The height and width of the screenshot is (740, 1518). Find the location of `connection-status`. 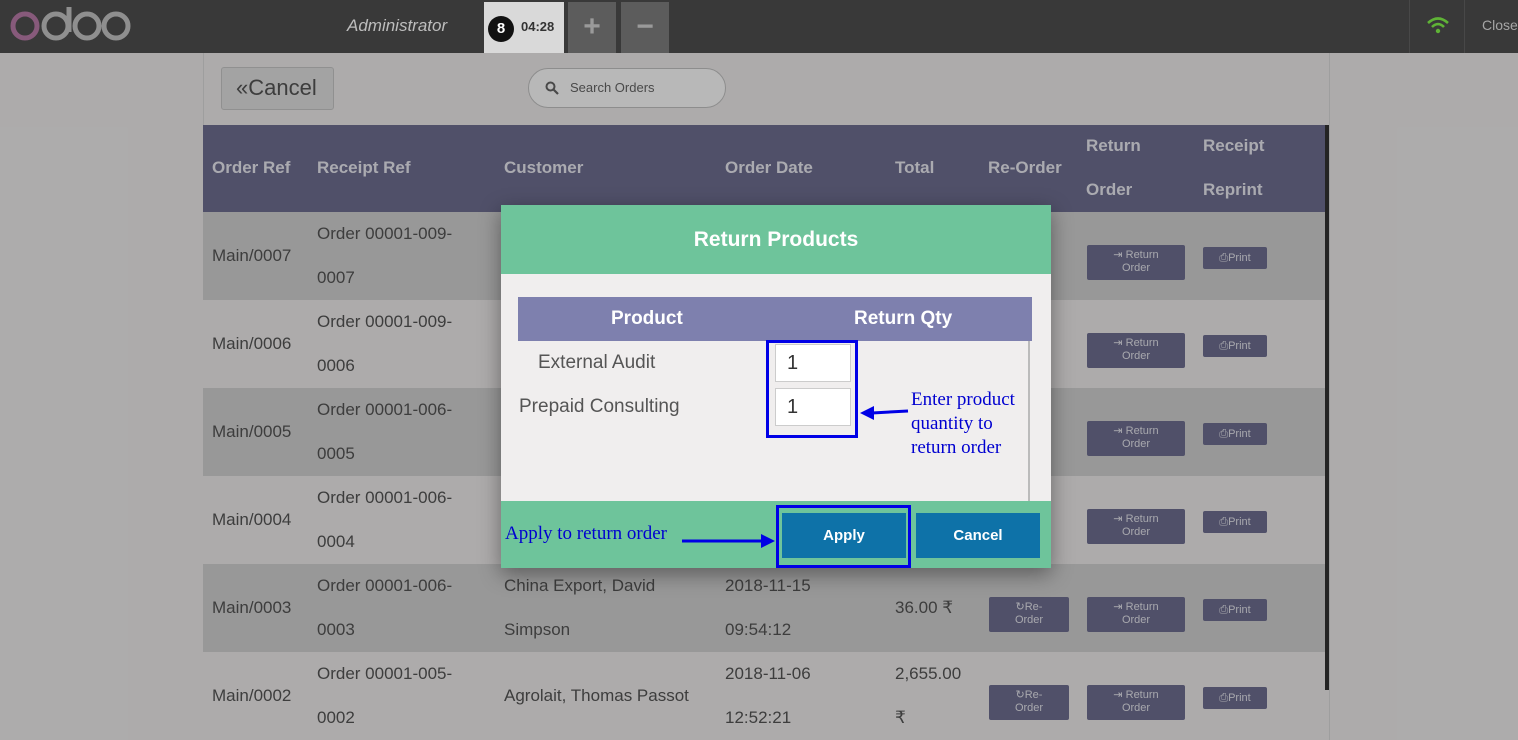

connection-status is located at coordinates (1437, 26).